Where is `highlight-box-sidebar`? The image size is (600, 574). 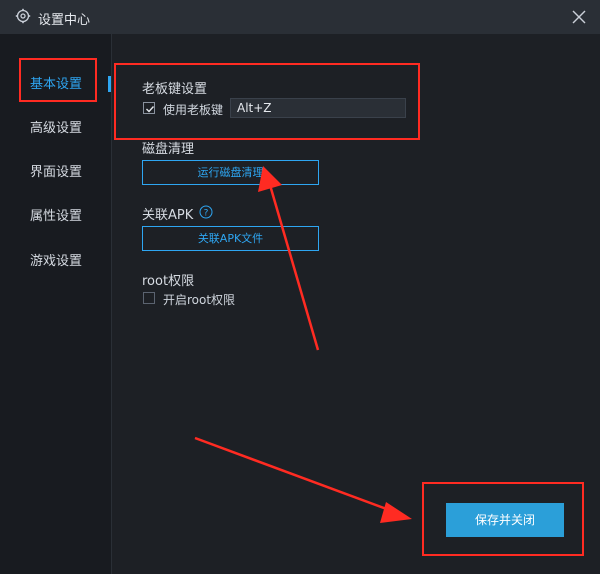 highlight-box-sidebar is located at coordinates (58, 80).